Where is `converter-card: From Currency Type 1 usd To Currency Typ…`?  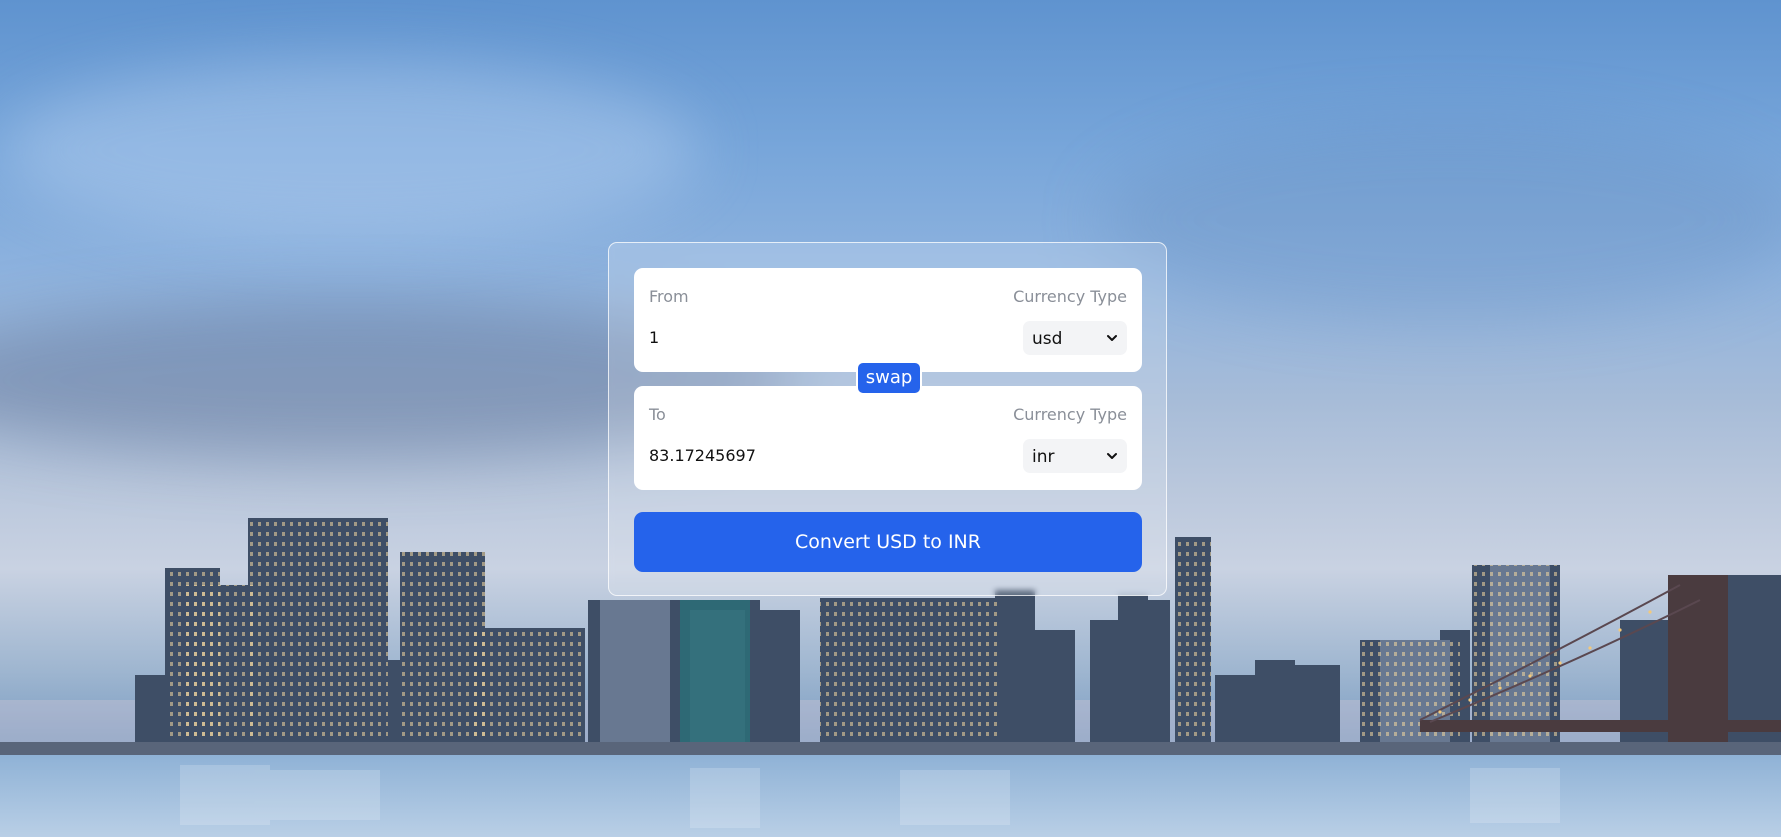 converter-card: From Currency Type 1 usd To Currency Typ… is located at coordinates (887, 419).